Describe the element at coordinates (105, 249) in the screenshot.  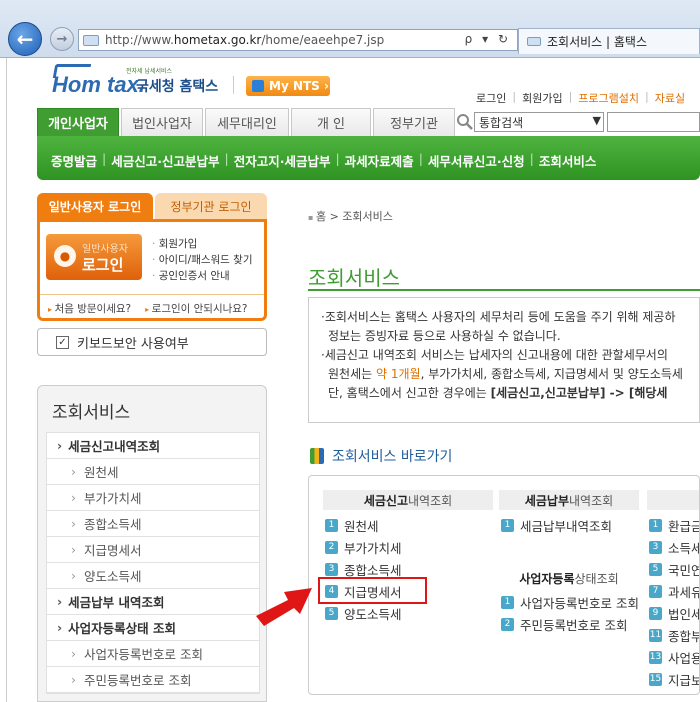
I see `login-button-sub: 일반사용자` at that location.